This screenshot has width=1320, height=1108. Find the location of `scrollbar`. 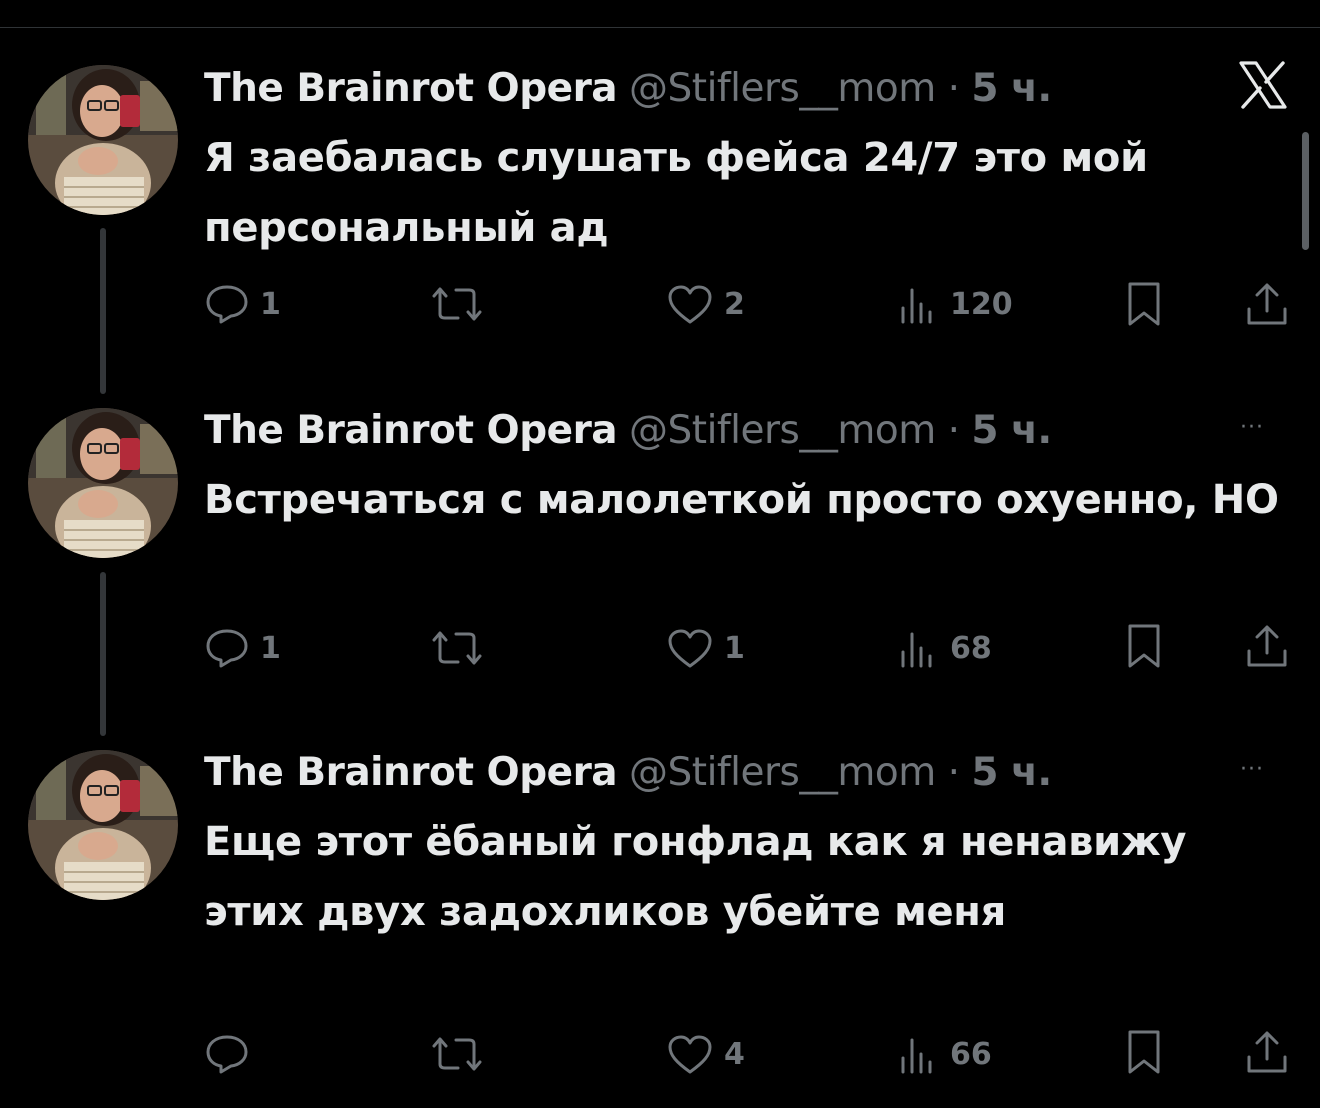

scrollbar is located at coordinates (1305, 191).